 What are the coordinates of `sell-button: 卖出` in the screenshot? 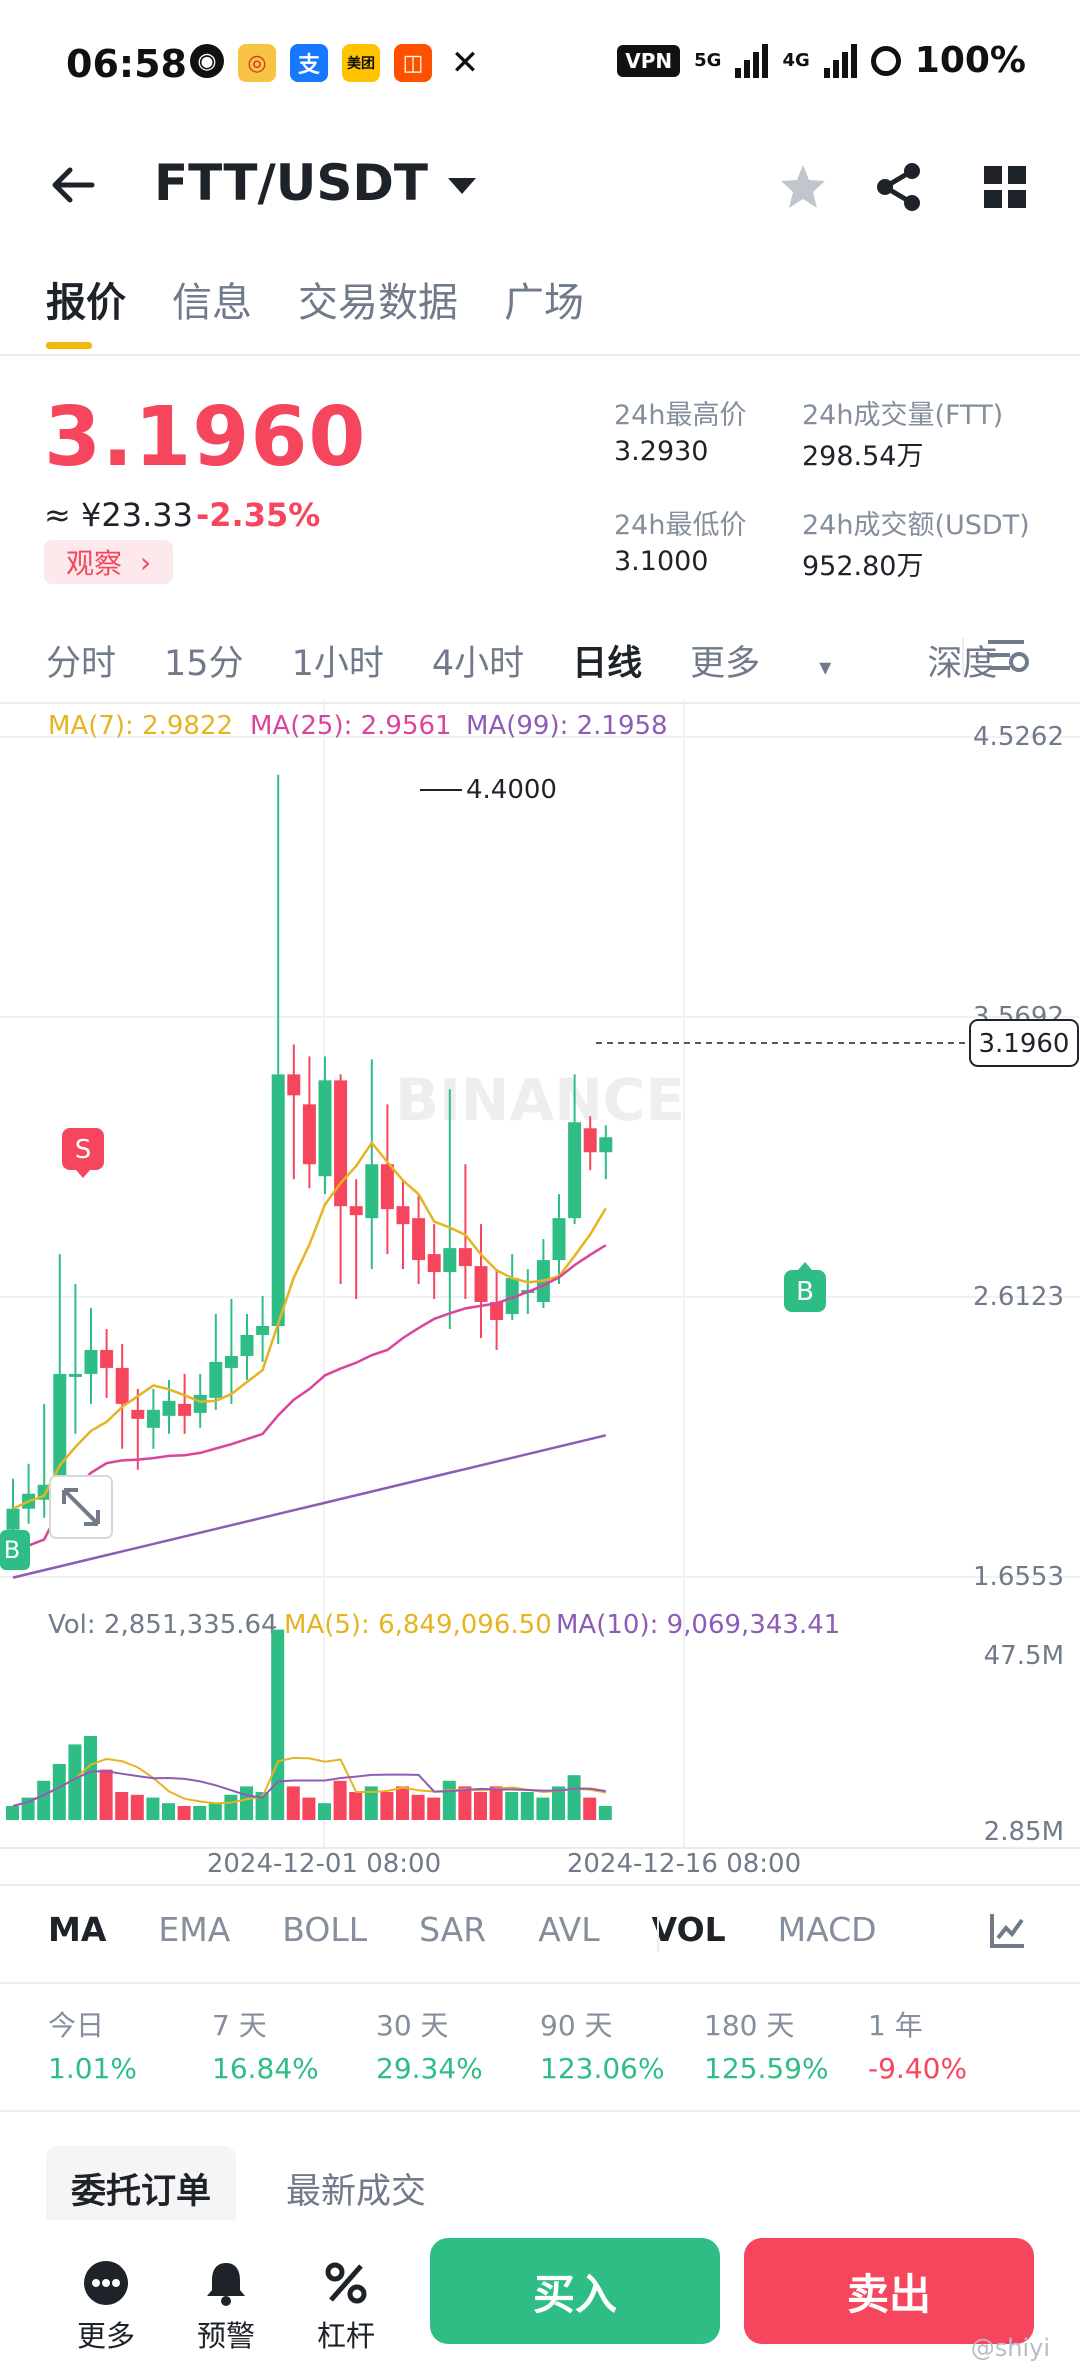 It's located at (889, 2291).